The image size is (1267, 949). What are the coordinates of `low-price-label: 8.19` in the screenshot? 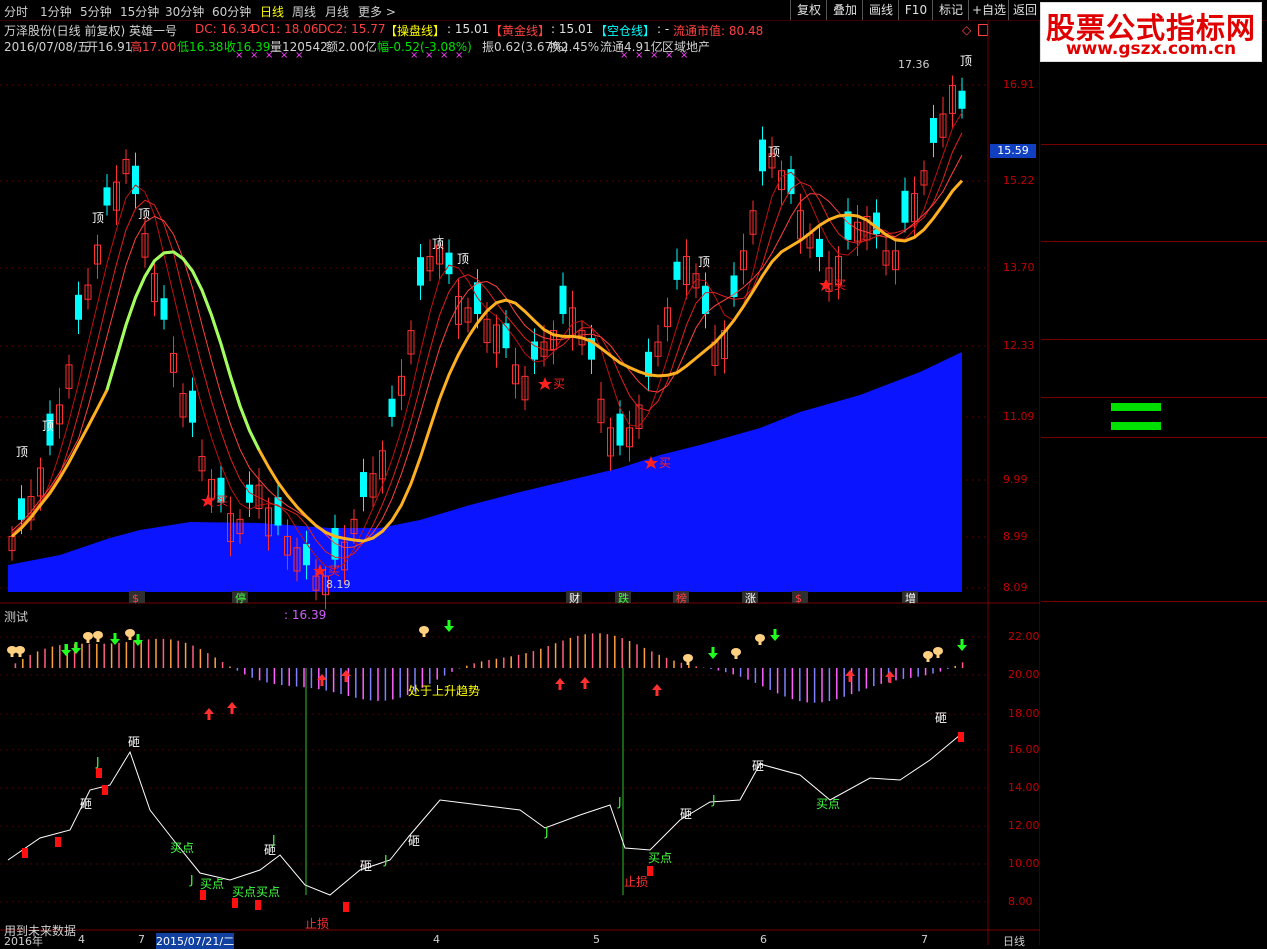 It's located at (338, 584).